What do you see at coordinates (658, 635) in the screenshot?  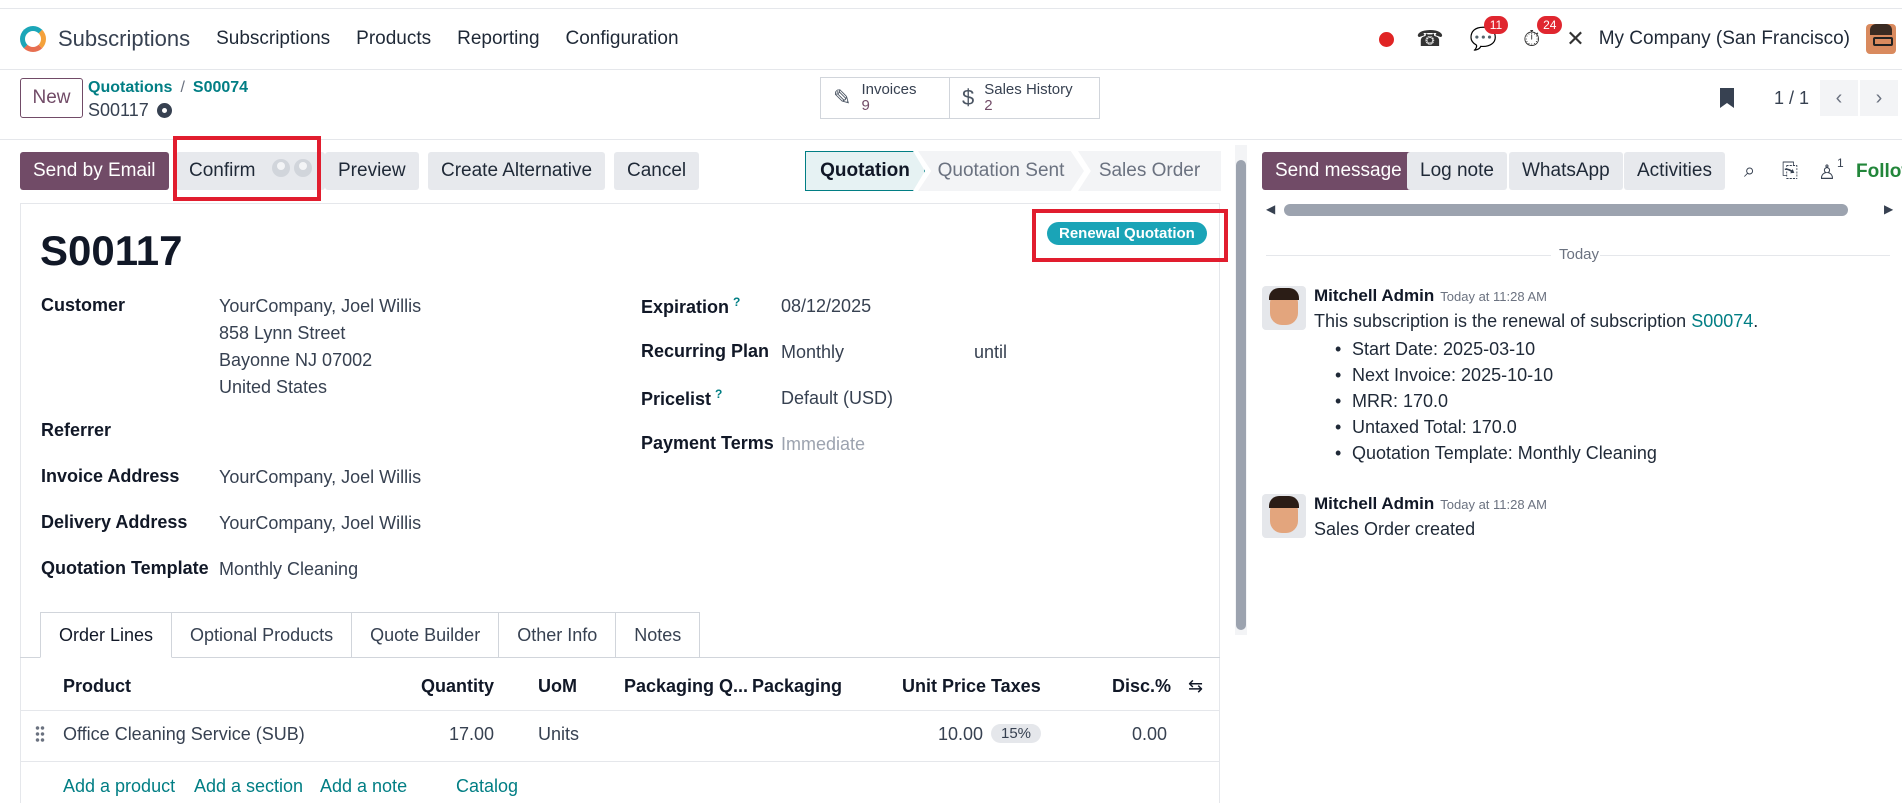 I see `tab-notes: Notes` at bounding box center [658, 635].